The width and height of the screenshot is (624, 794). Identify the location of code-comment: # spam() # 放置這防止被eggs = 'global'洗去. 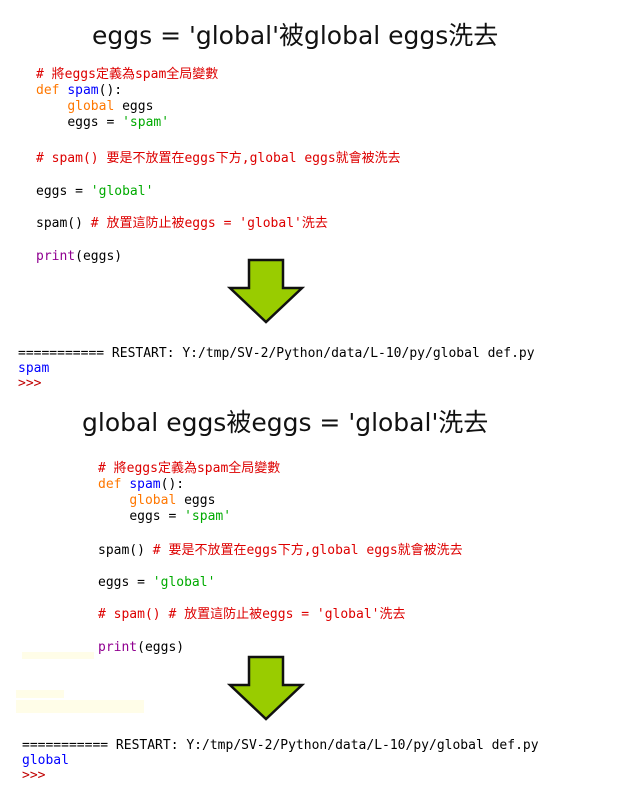
(252, 614).